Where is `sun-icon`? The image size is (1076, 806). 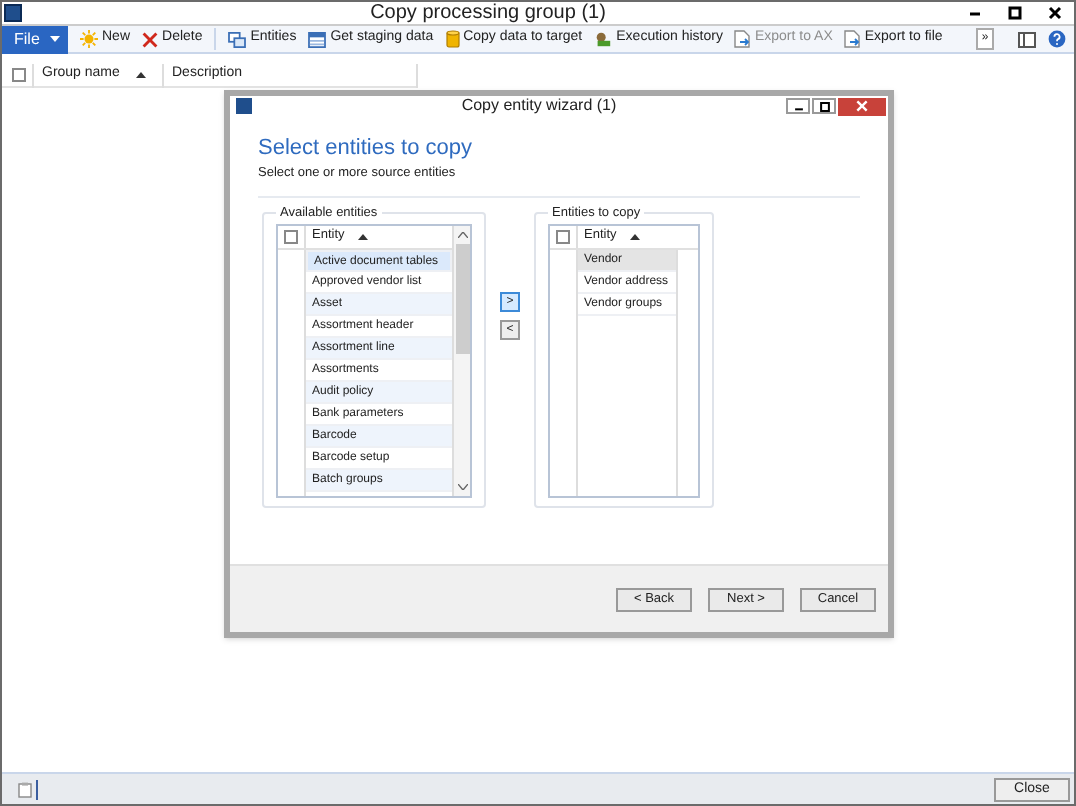
sun-icon is located at coordinates (89, 39).